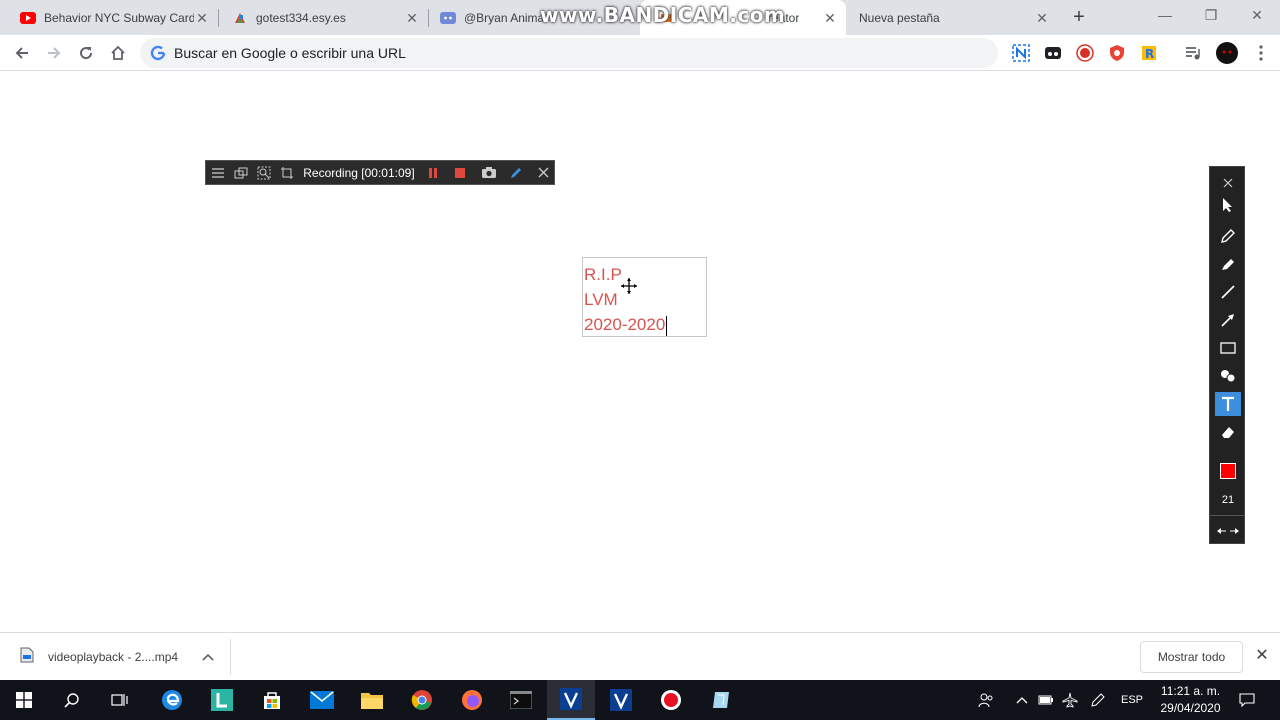  Describe the element at coordinates (629, 286) in the screenshot. I see `move-cursor-icon` at that location.